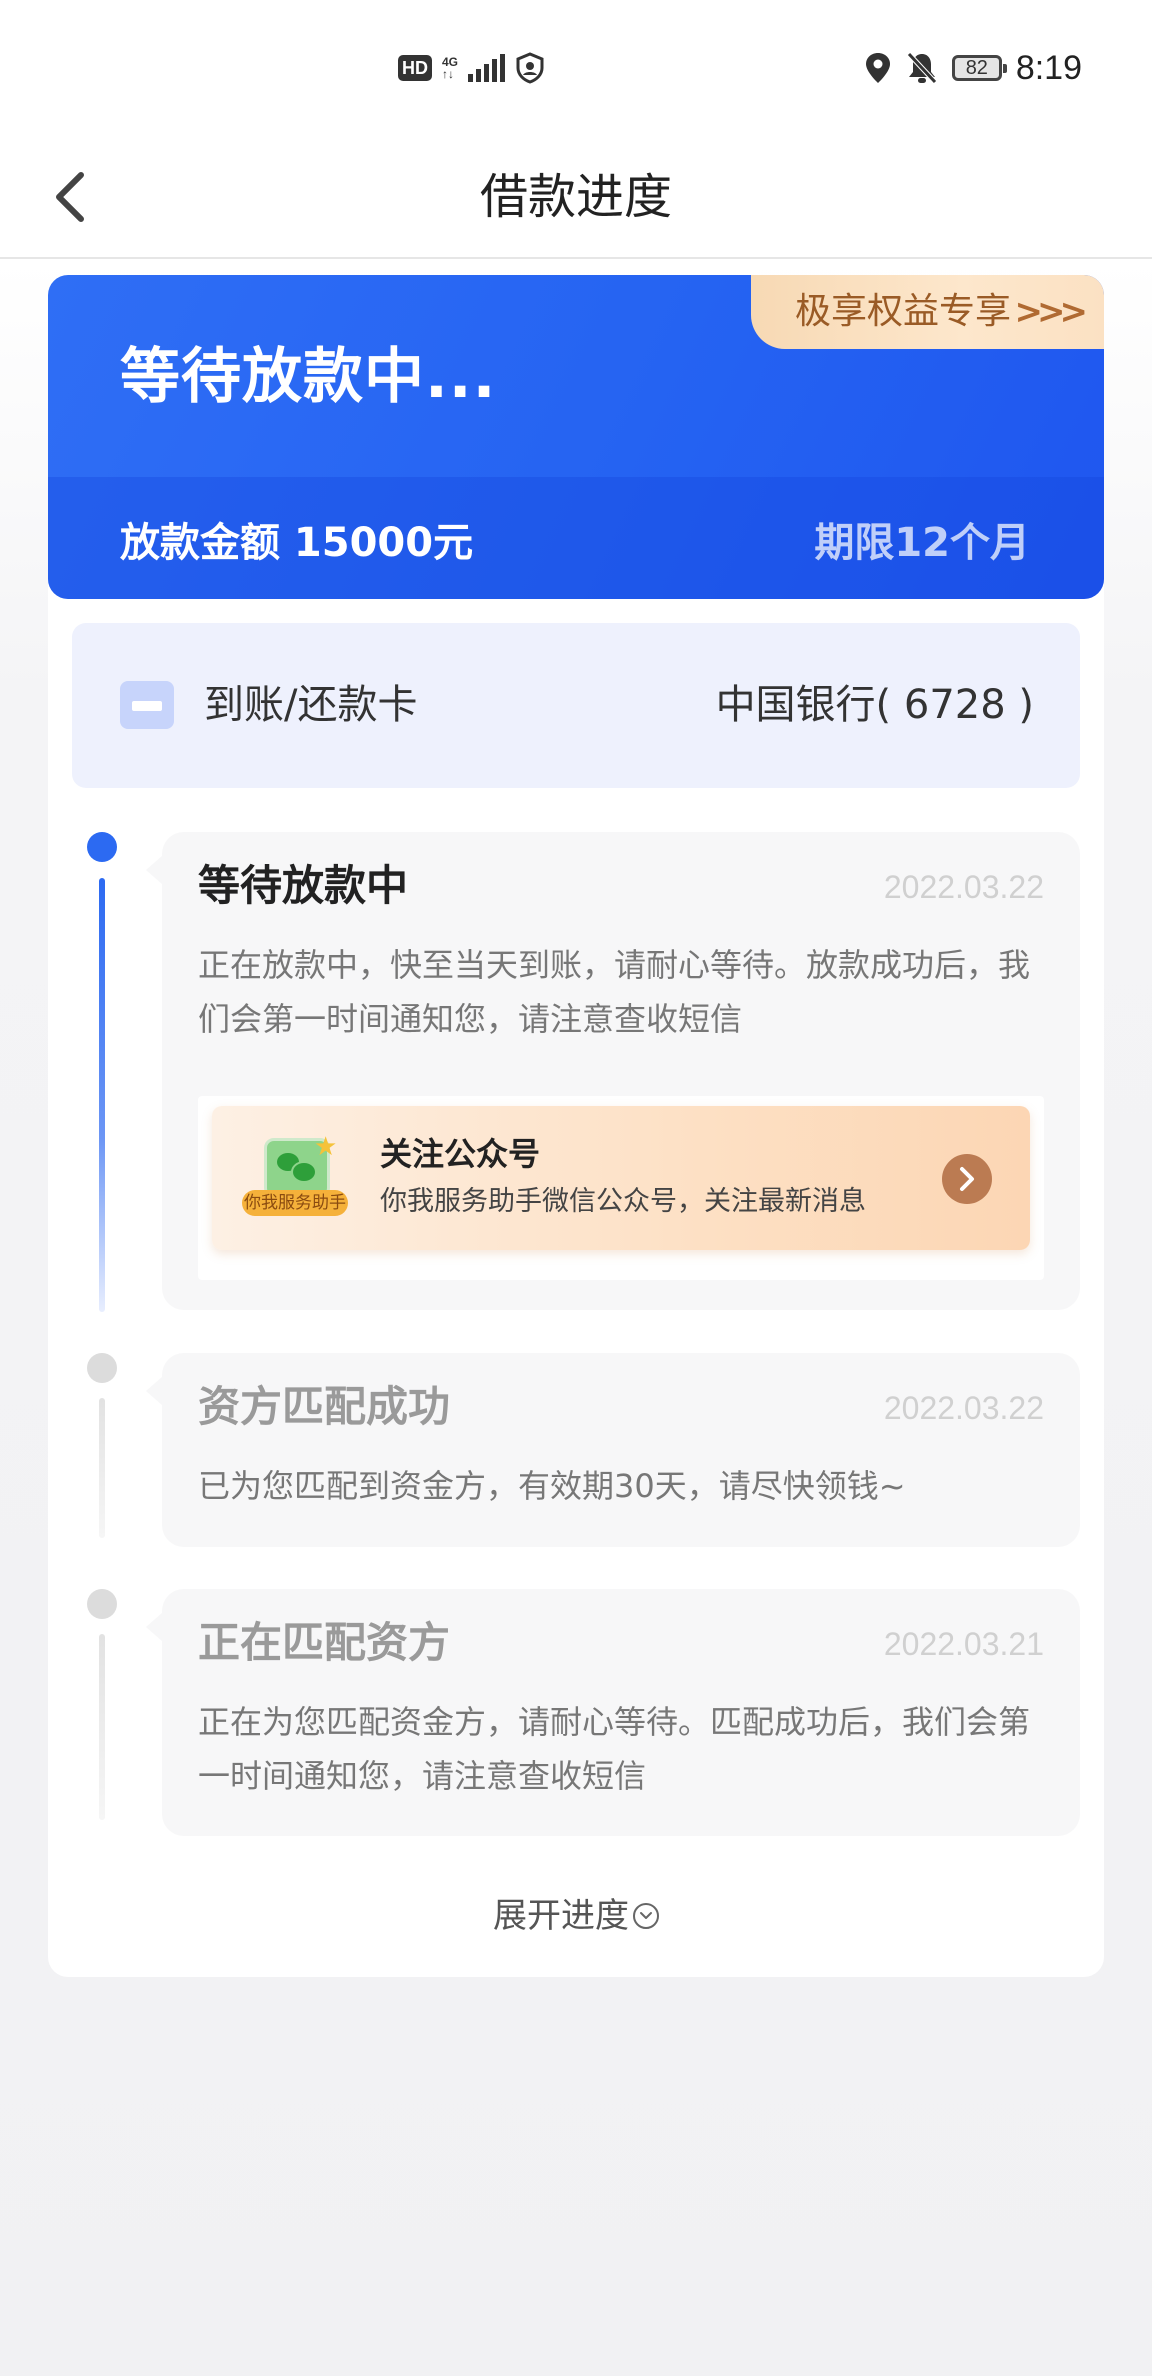 The height and width of the screenshot is (2376, 1152). Describe the element at coordinates (295, 1177) in the screenshot. I see `wechat-assistant-illustration: ★ 你我服务助手` at that location.